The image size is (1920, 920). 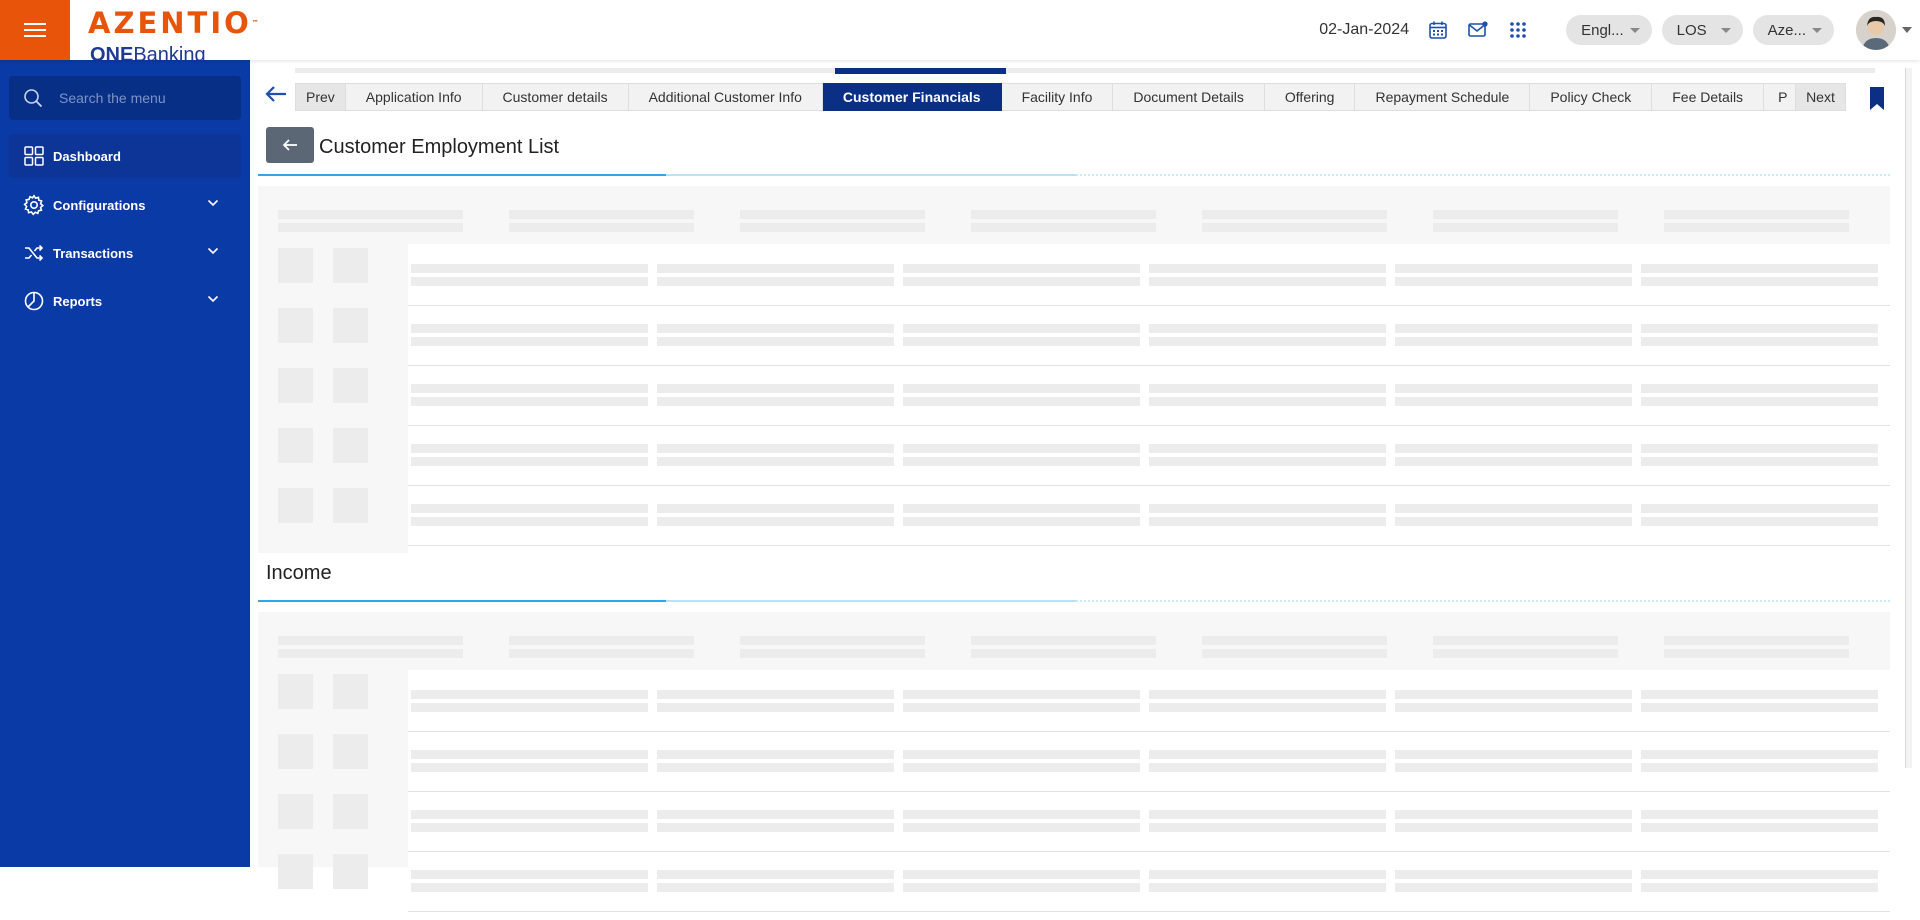 I want to click on arrow-left-icon, so click(x=289, y=145).